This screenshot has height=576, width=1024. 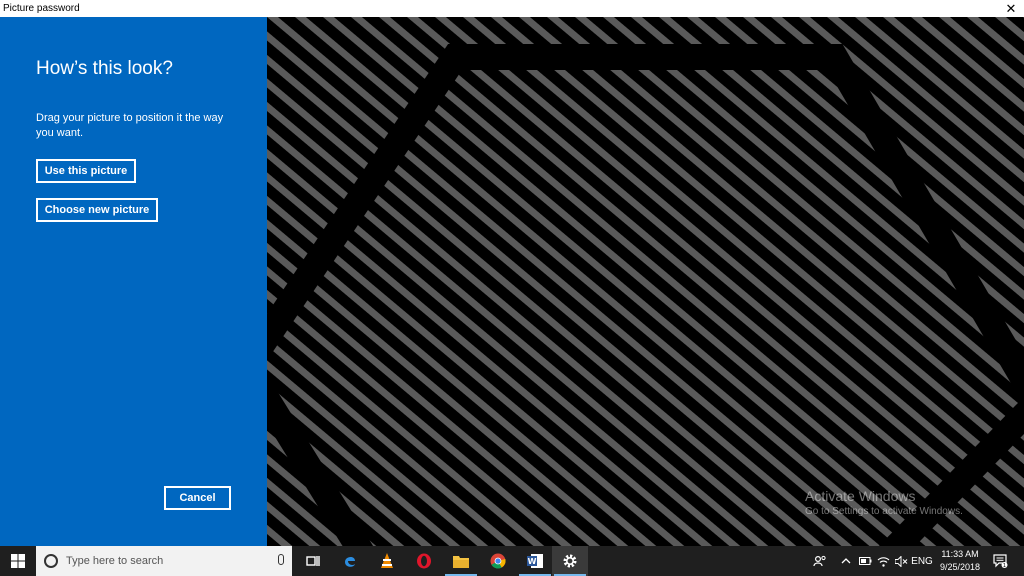 I want to click on cortana-icon, so click(x=51, y=561).